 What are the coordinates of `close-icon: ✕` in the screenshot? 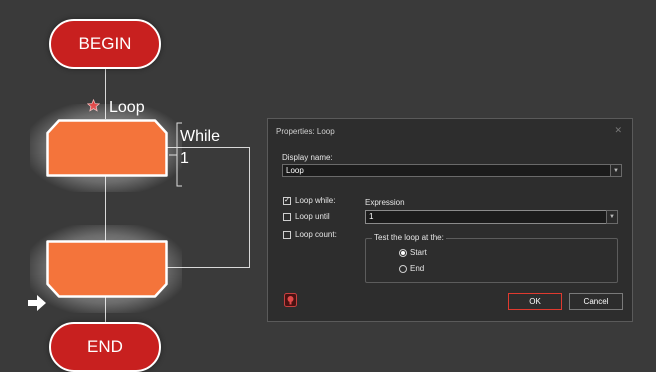 It's located at (618, 130).